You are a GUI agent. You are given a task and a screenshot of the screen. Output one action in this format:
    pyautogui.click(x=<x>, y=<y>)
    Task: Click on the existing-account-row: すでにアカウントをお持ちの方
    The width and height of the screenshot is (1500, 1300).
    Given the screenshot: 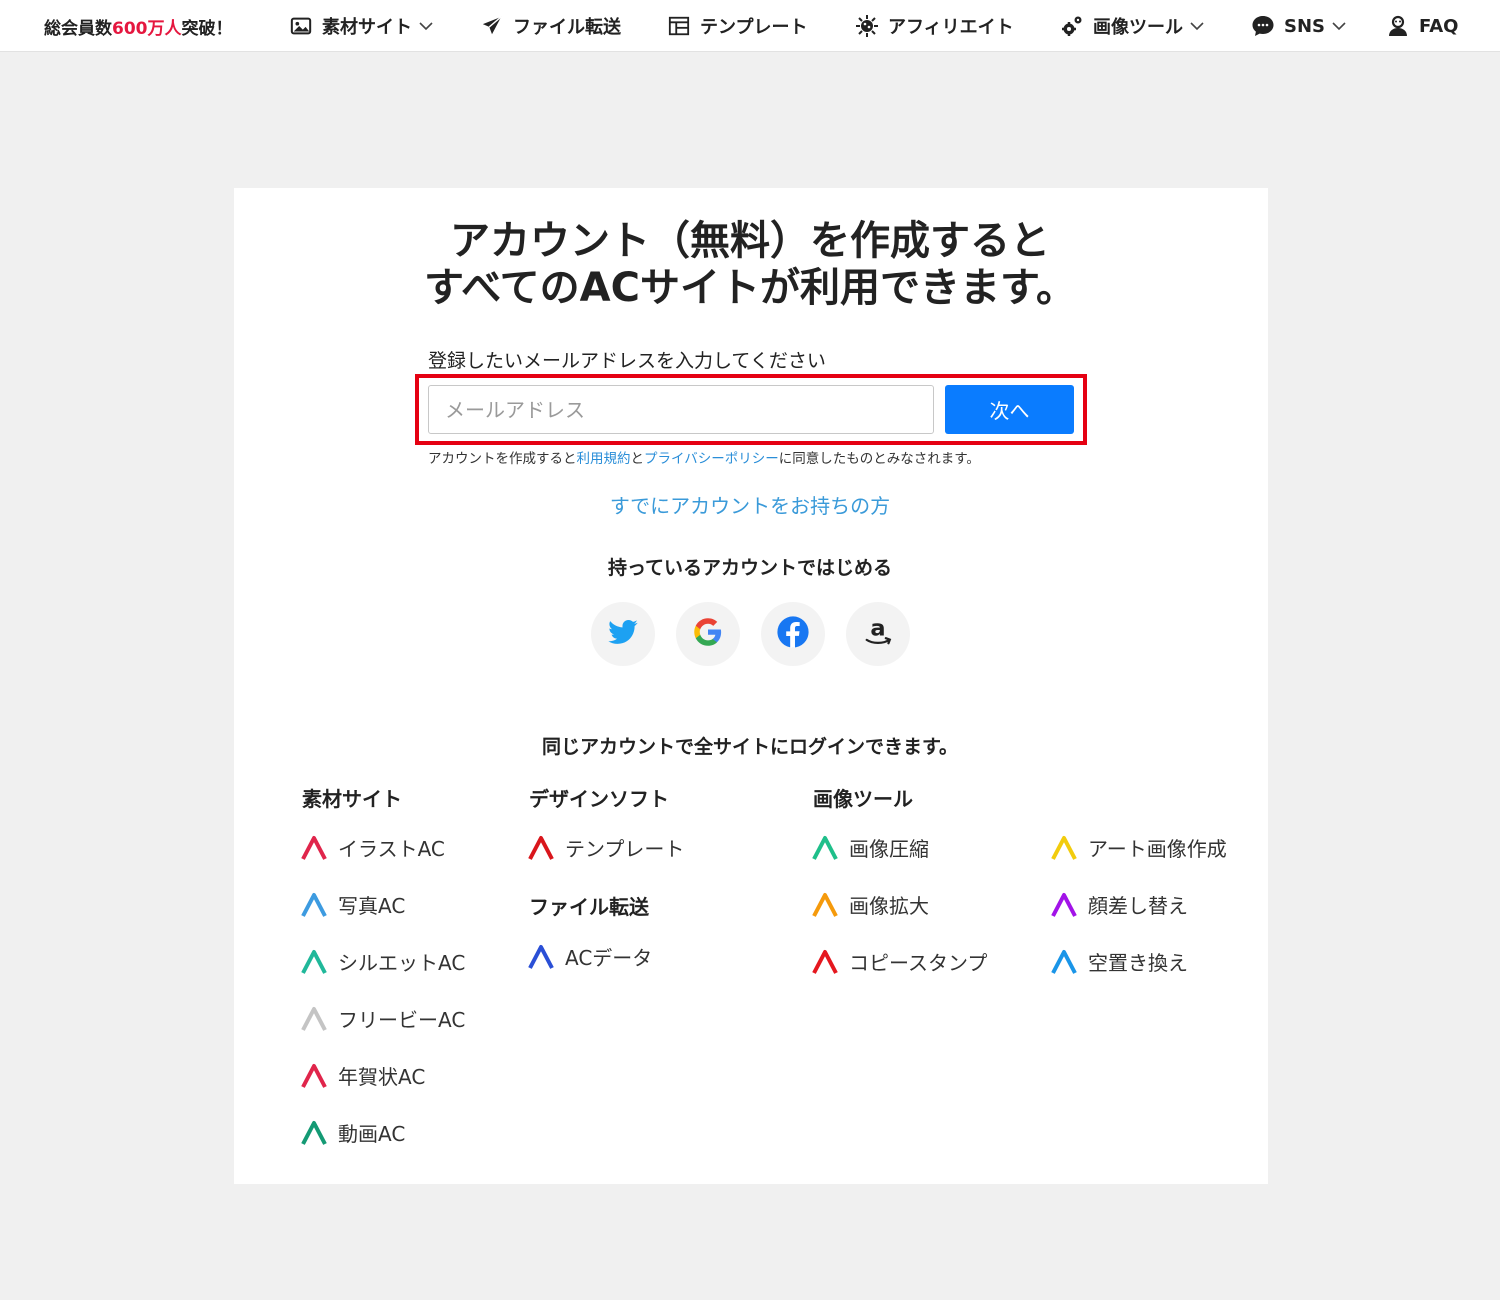 What is the action you would take?
    pyautogui.click(x=750, y=504)
    